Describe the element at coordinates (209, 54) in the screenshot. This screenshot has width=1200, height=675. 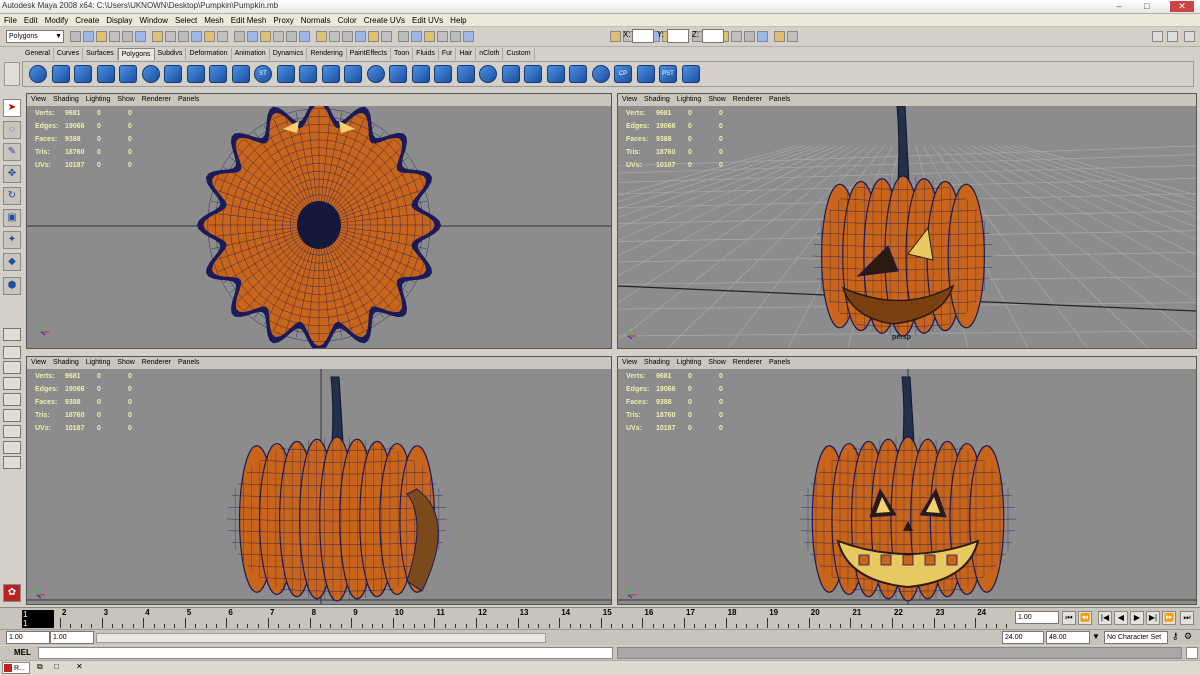
I see `shelf-tab-deformation: Deformation` at that location.